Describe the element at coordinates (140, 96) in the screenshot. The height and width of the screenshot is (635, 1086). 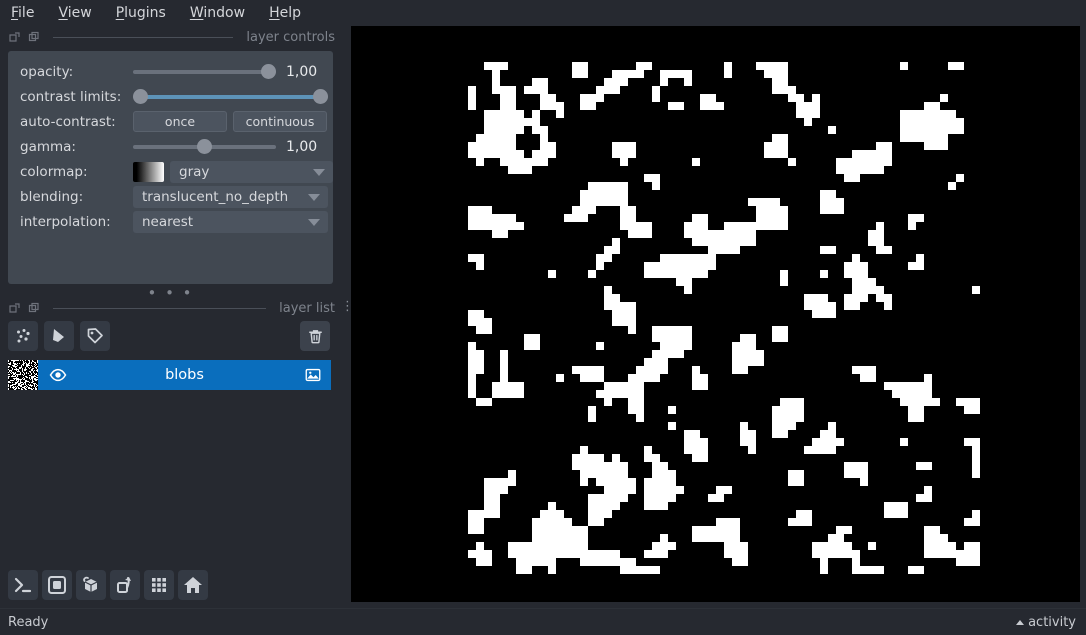
I see `contrast-slider-handle-low` at that location.